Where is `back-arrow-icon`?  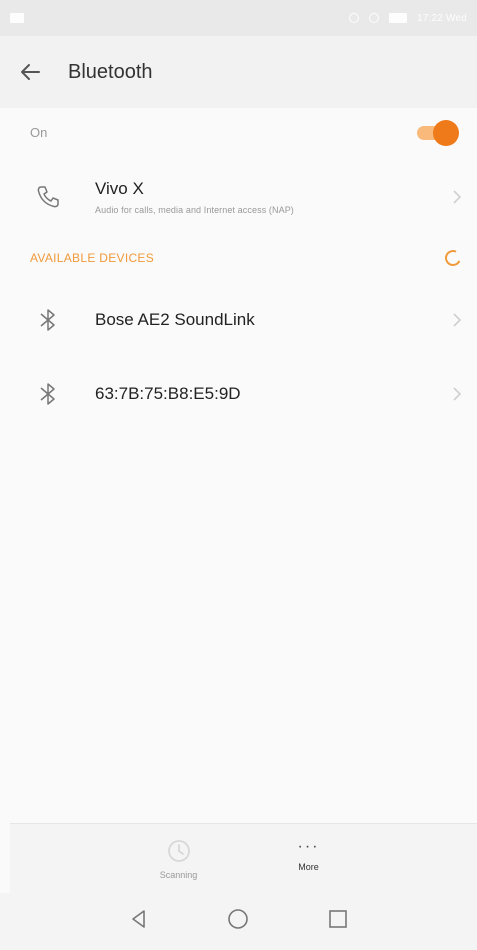
back-arrow-icon is located at coordinates (30, 72).